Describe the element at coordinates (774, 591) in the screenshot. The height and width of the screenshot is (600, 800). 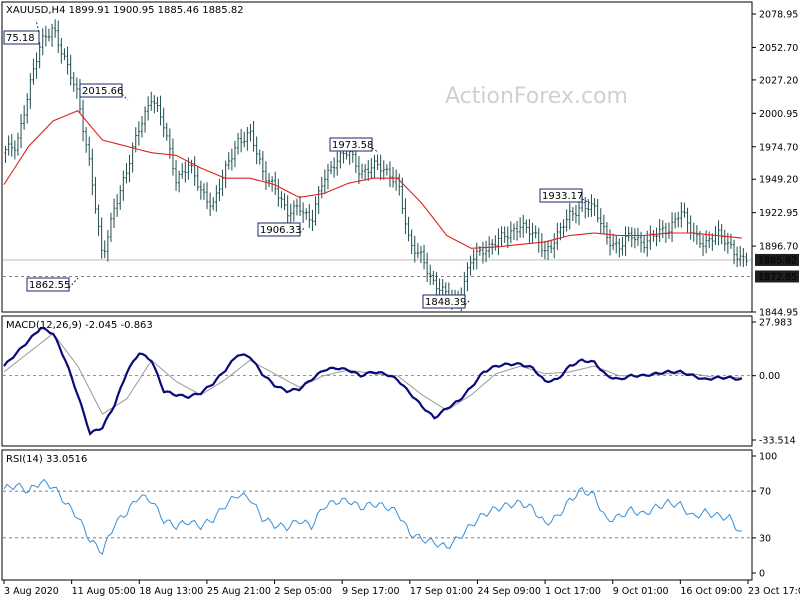
I see `time-tick-label: 23 Oct 17:00` at that location.